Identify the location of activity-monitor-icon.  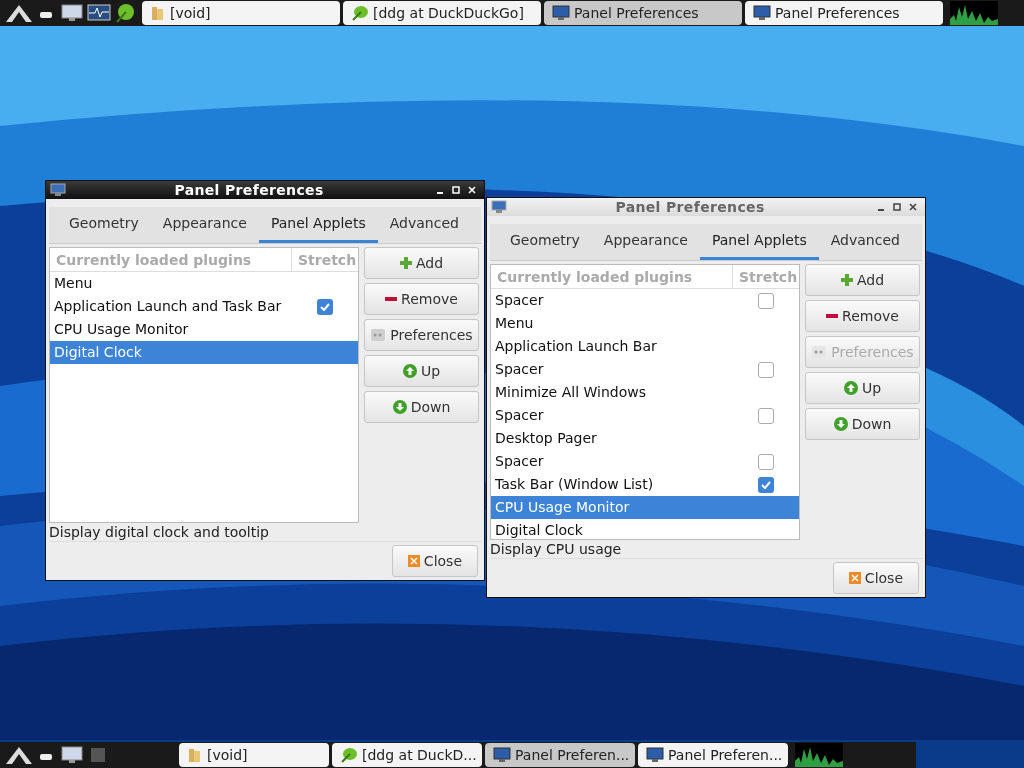
(99, 13).